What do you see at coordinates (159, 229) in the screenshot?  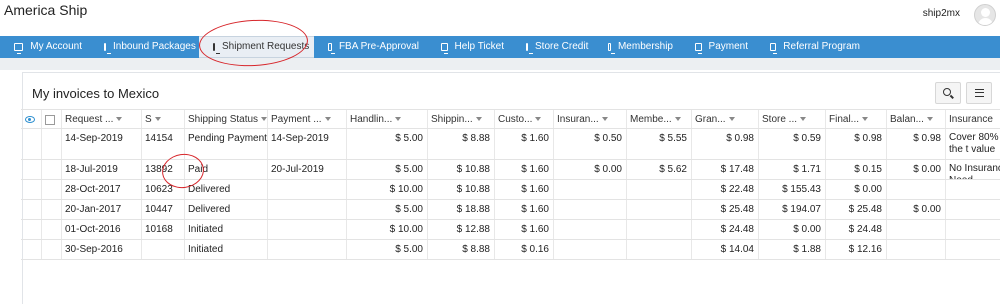 I see `table-cell: 10168` at bounding box center [159, 229].